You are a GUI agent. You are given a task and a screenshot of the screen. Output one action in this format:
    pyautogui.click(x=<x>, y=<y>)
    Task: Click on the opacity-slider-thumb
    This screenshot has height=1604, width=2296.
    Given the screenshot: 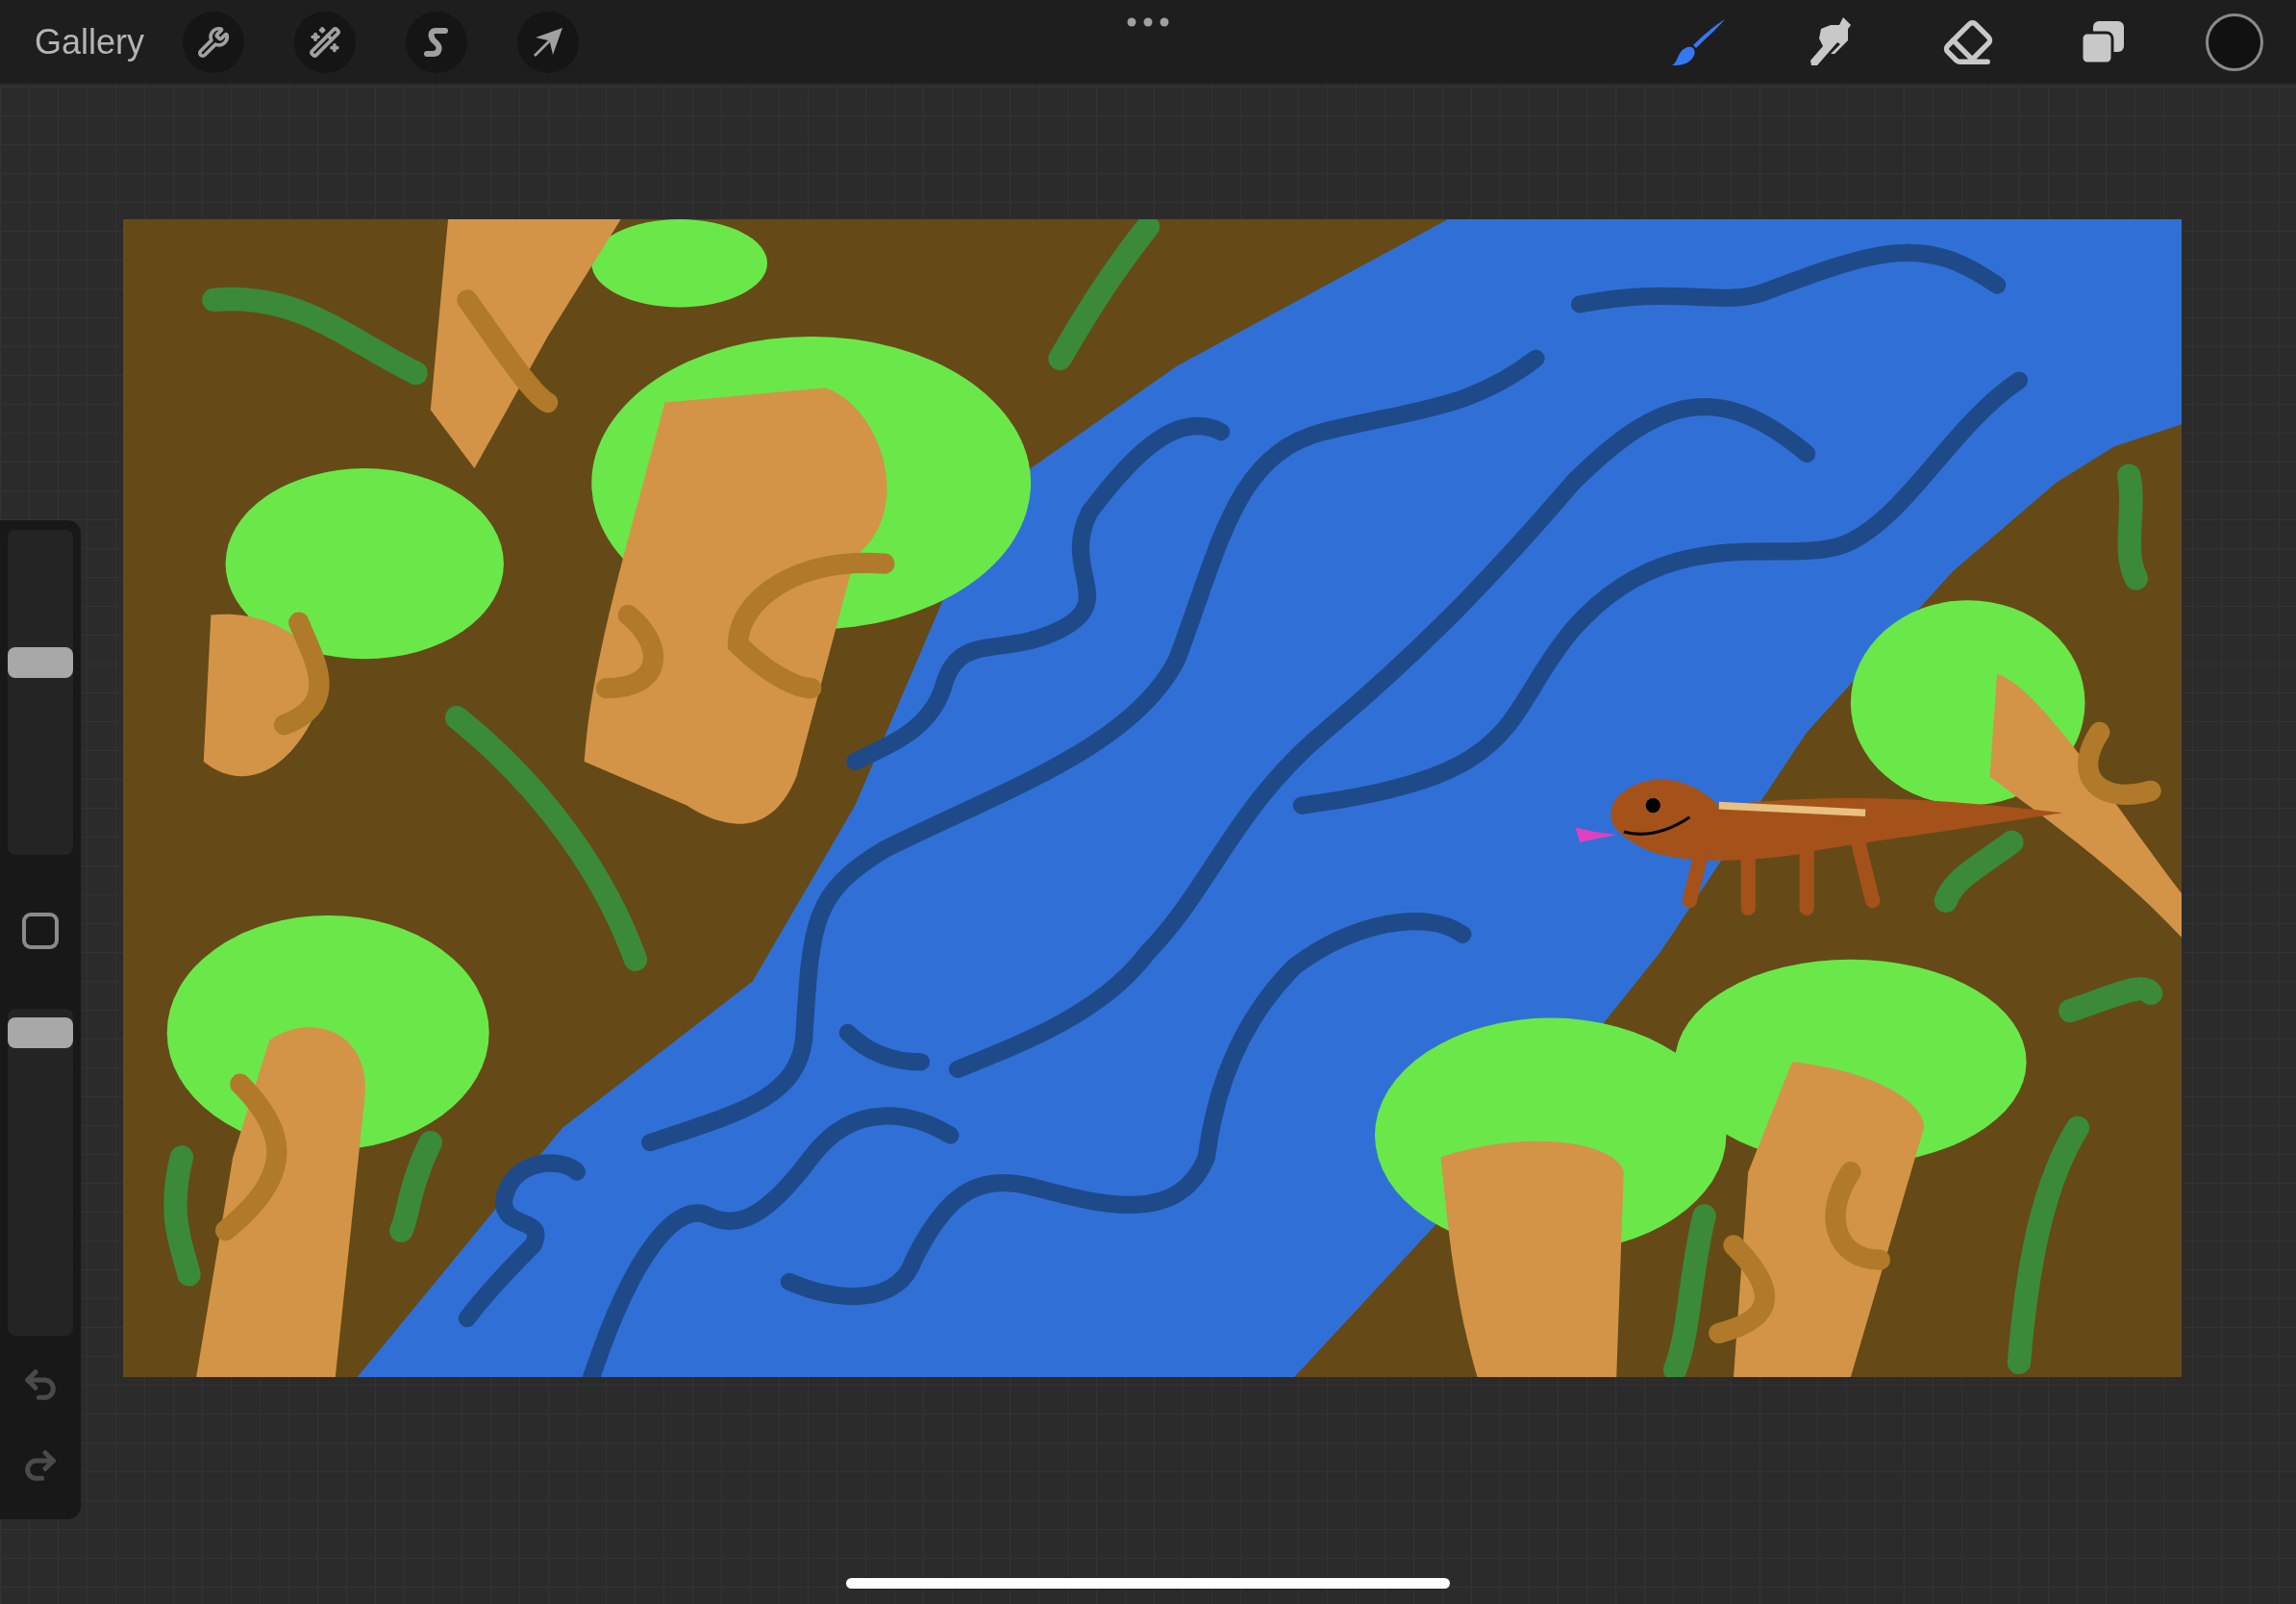 What is the action you would take?
    pyautogui.click(x=40, y=1033)
    